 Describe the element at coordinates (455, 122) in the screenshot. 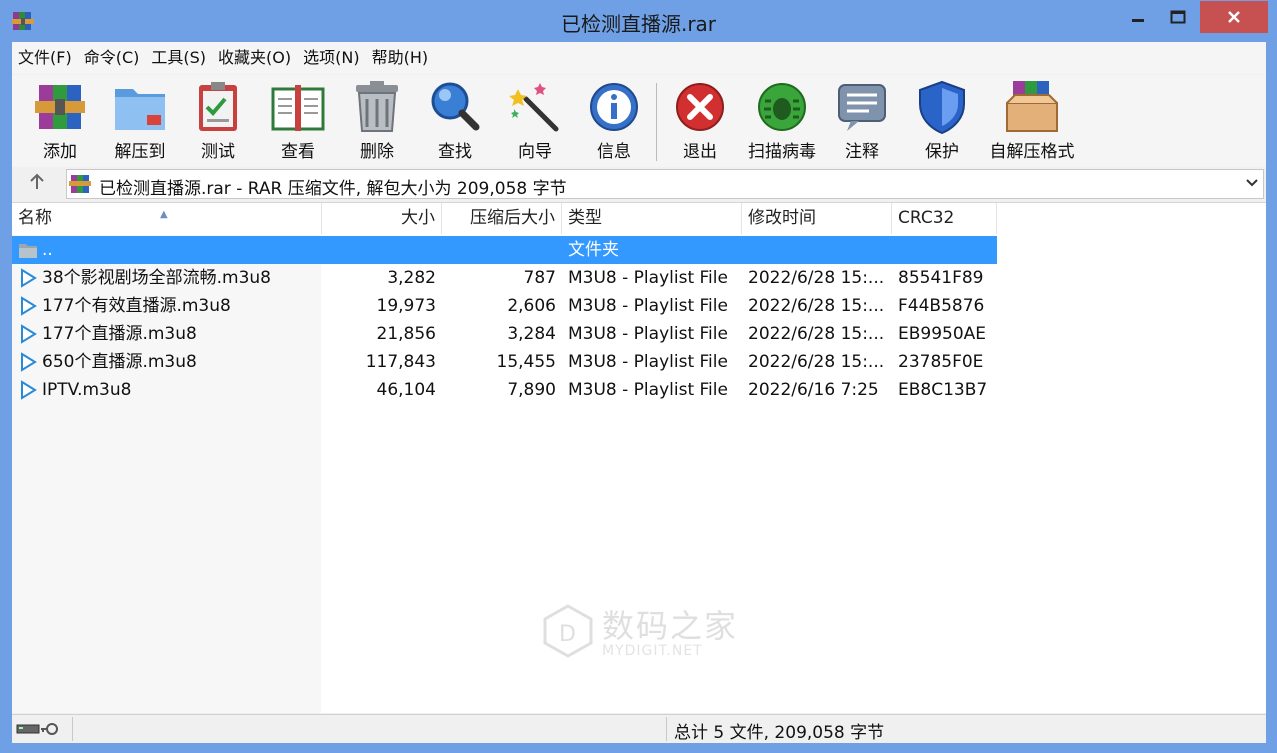

I see `find-button: 查找` at that location.